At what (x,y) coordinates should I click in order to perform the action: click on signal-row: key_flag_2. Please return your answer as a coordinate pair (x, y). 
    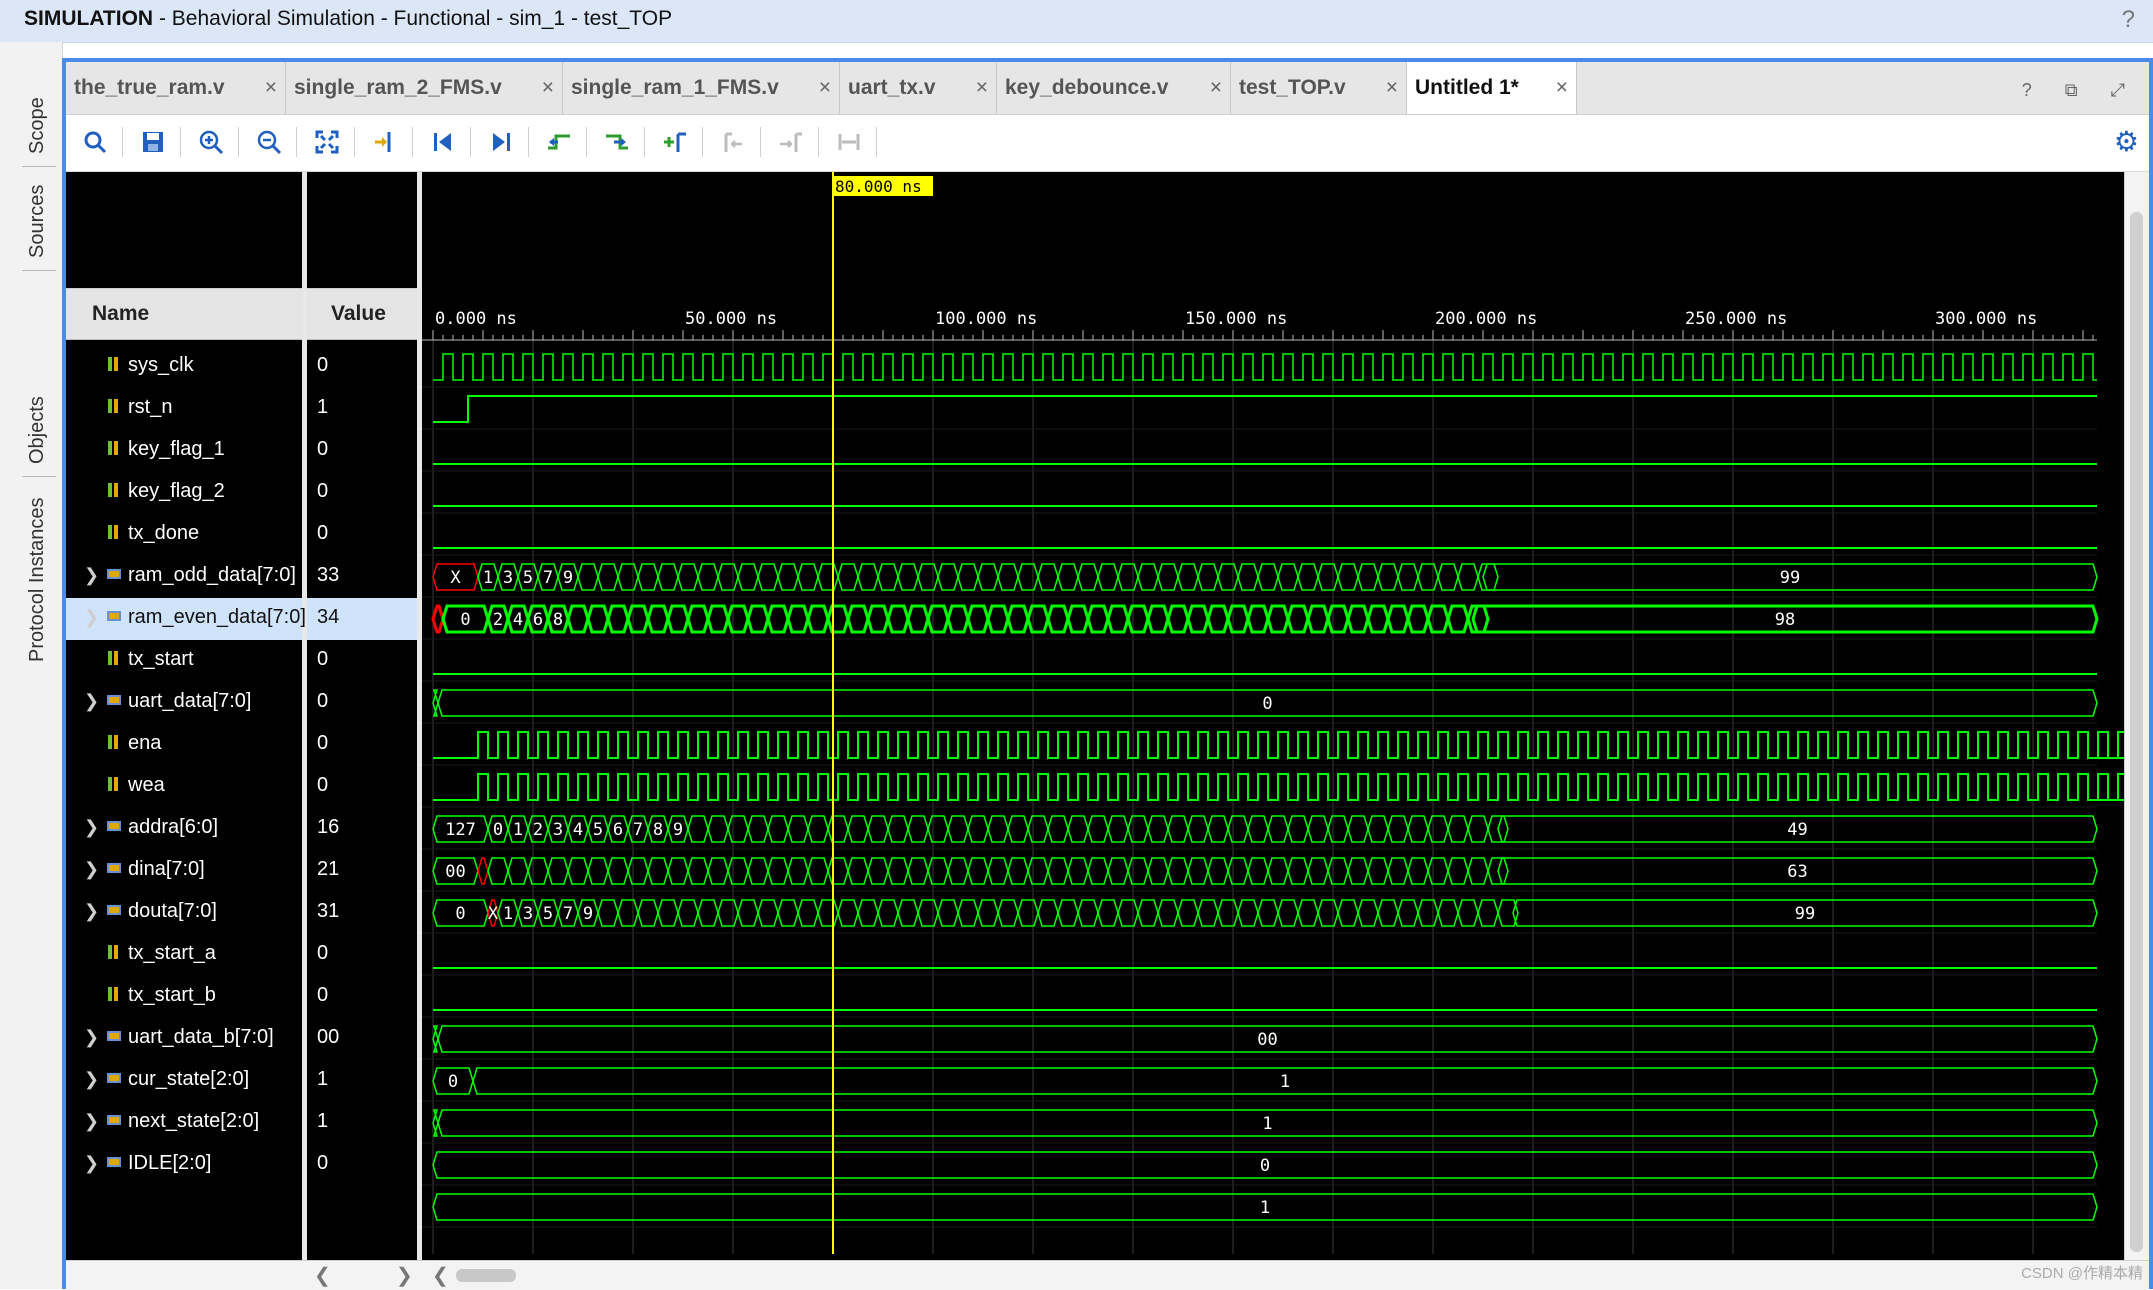
    Looking at the image, I should click on (184, 493).